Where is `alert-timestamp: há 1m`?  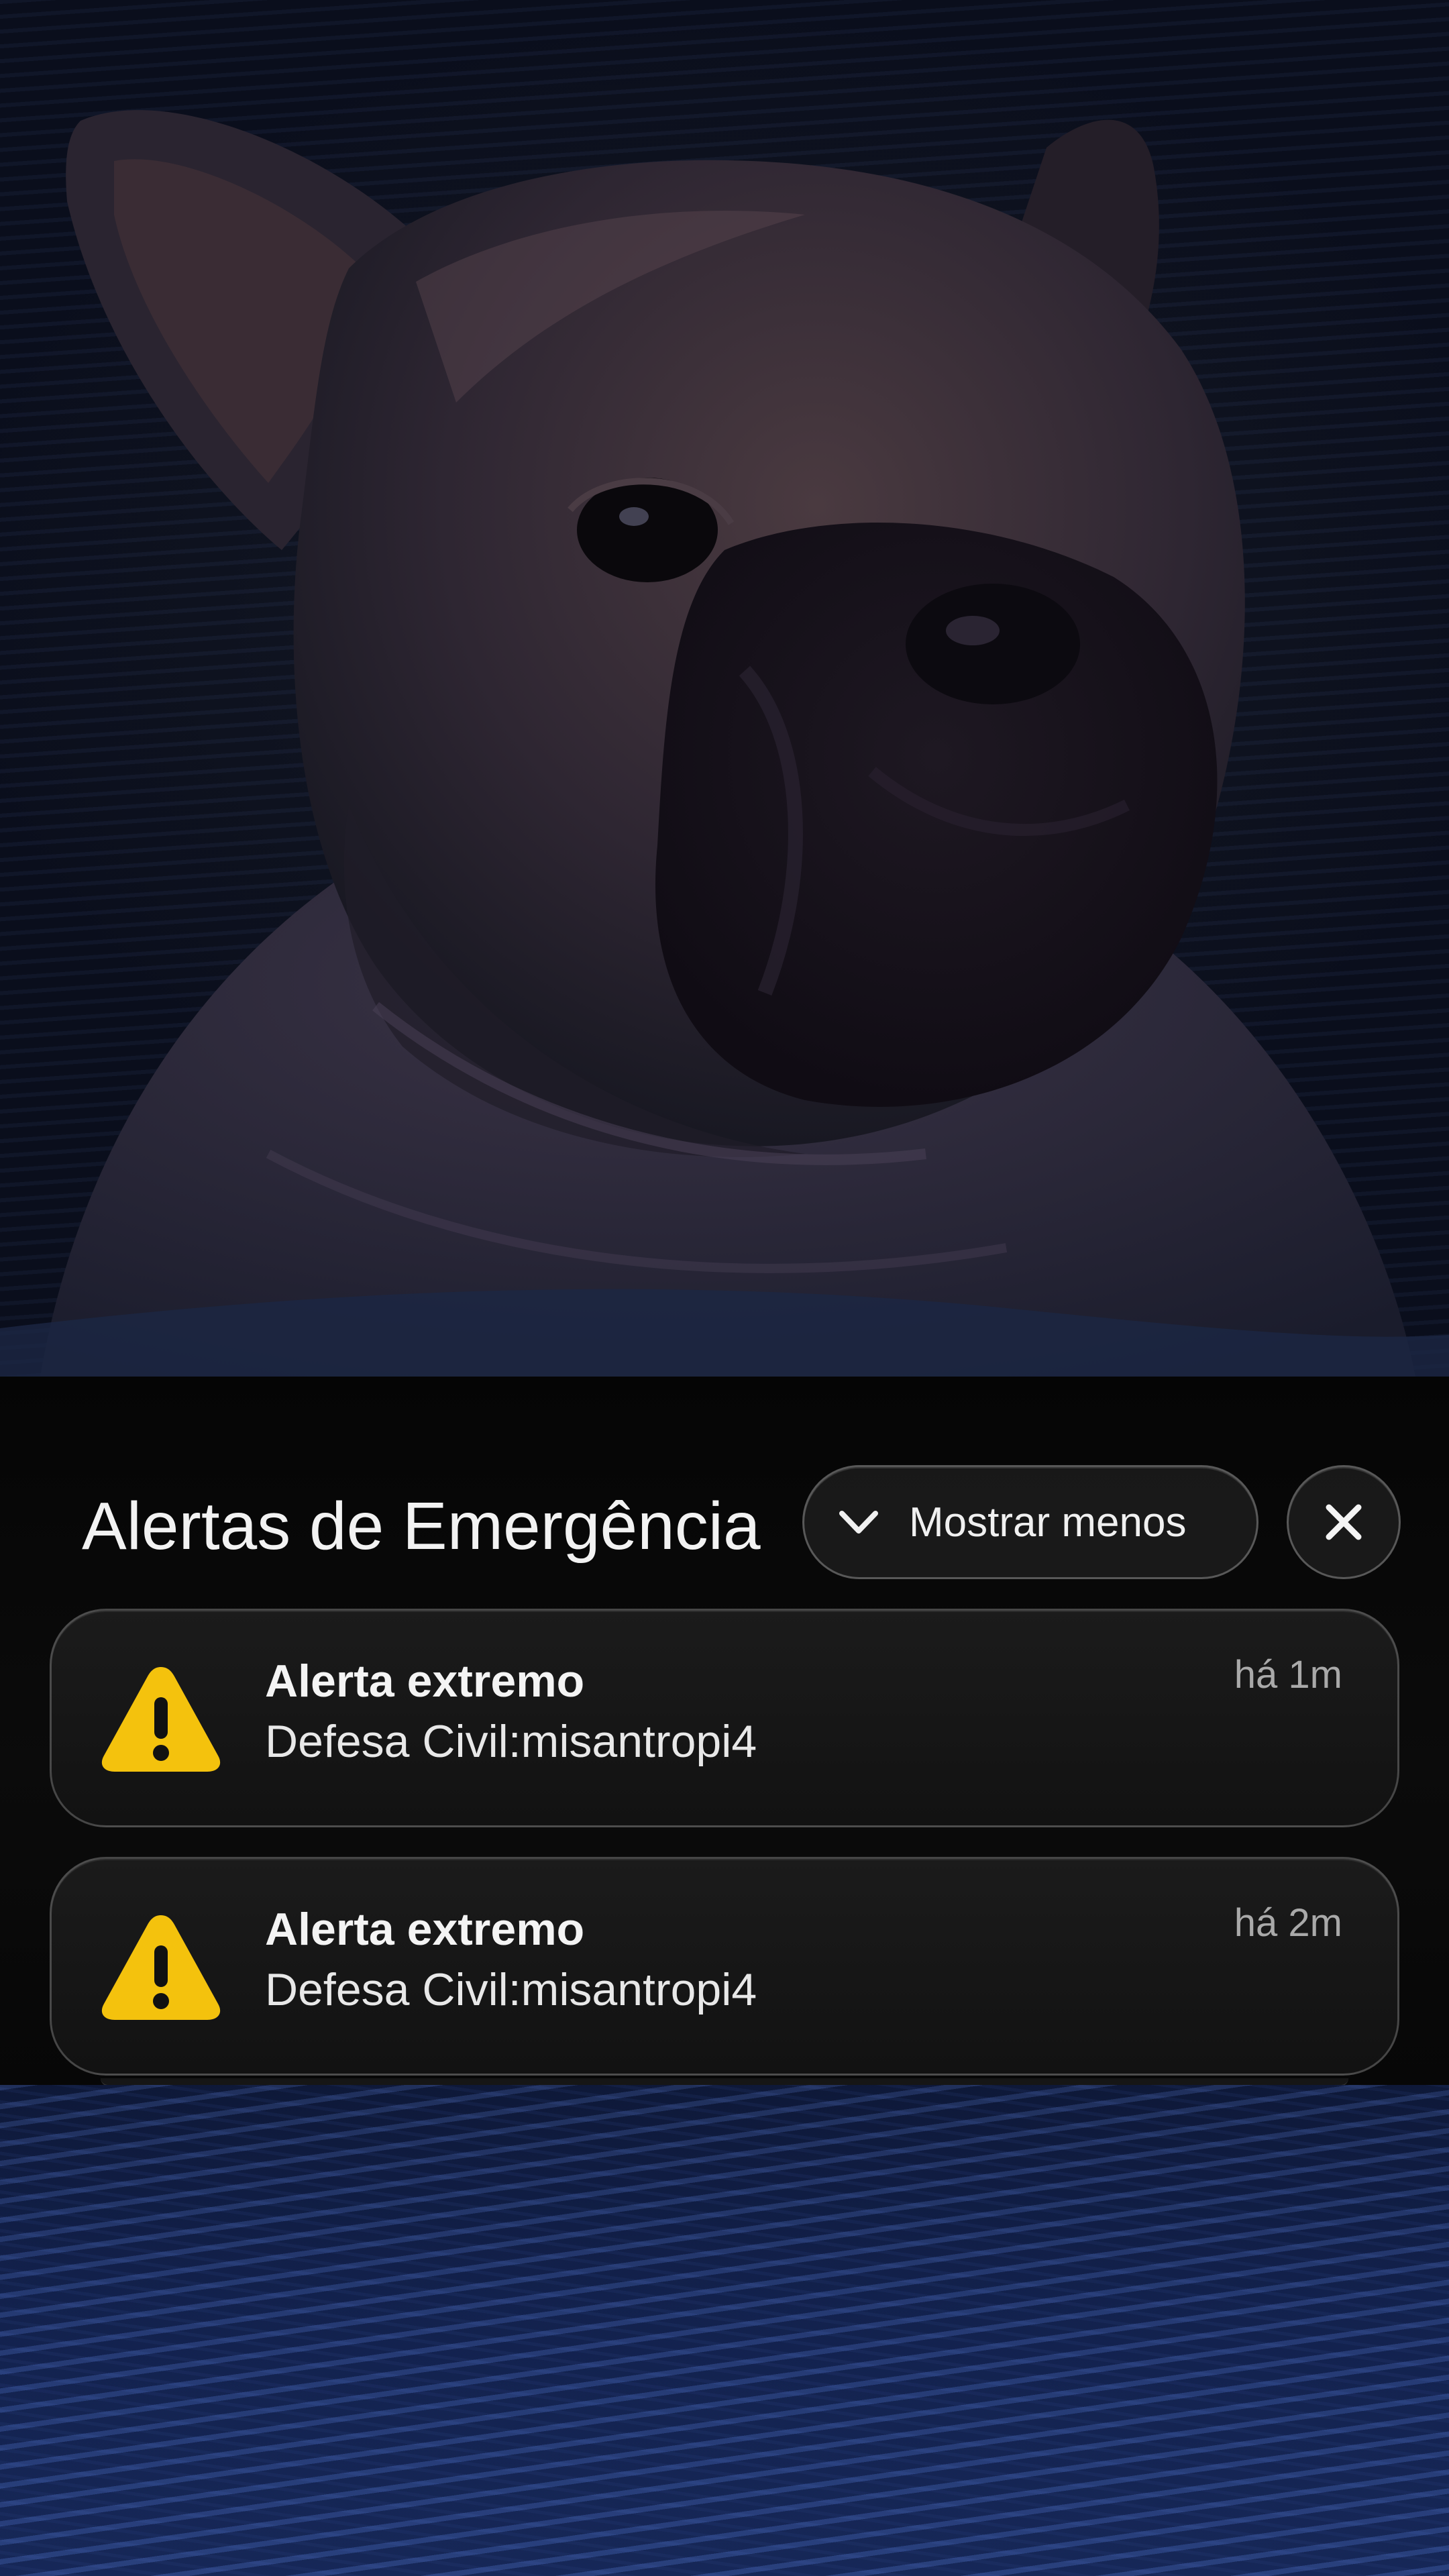
alert-timestamp: há 1m is located at coordinates (1288, 1675).